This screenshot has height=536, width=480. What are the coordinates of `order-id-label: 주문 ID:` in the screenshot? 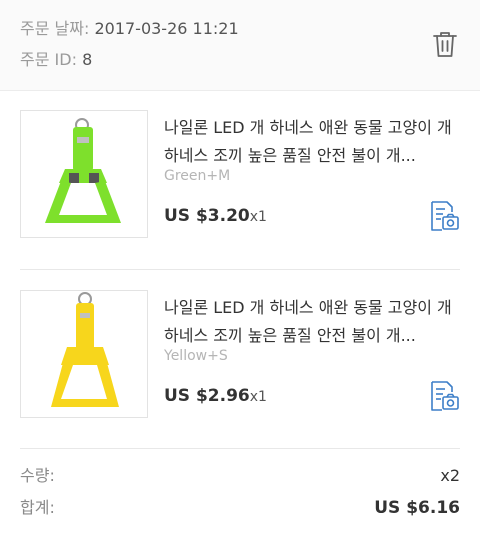 It's located at (48, 59).